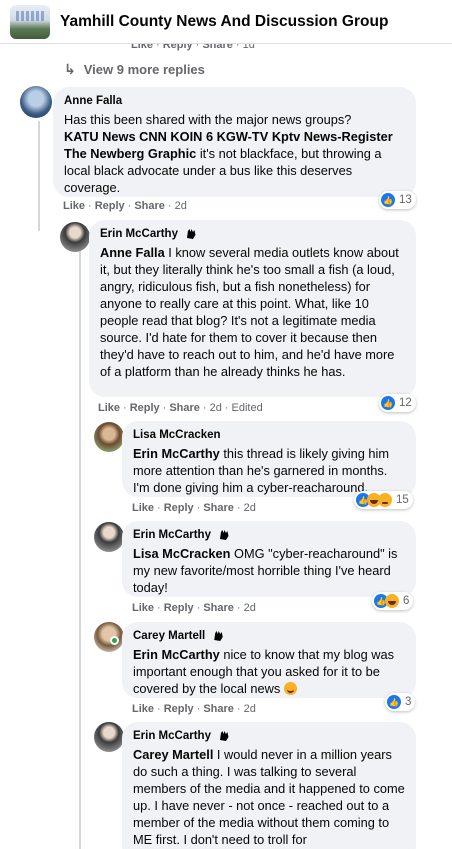 This screenshot has height=849, width=452. I want to click on mention-link: Carey Martell, so click(173, 754).